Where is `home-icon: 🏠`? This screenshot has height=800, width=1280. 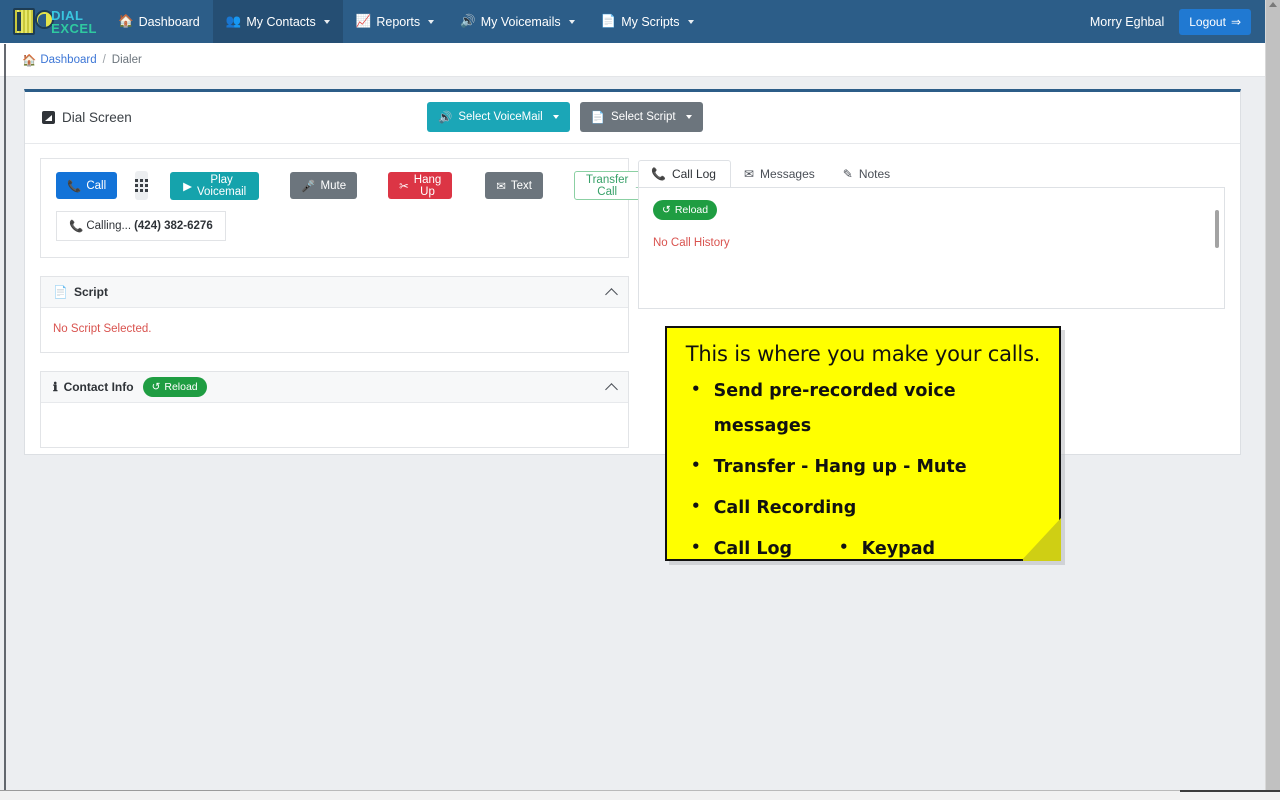
home-icon: 🏠 is located at coordinates (126, 21).